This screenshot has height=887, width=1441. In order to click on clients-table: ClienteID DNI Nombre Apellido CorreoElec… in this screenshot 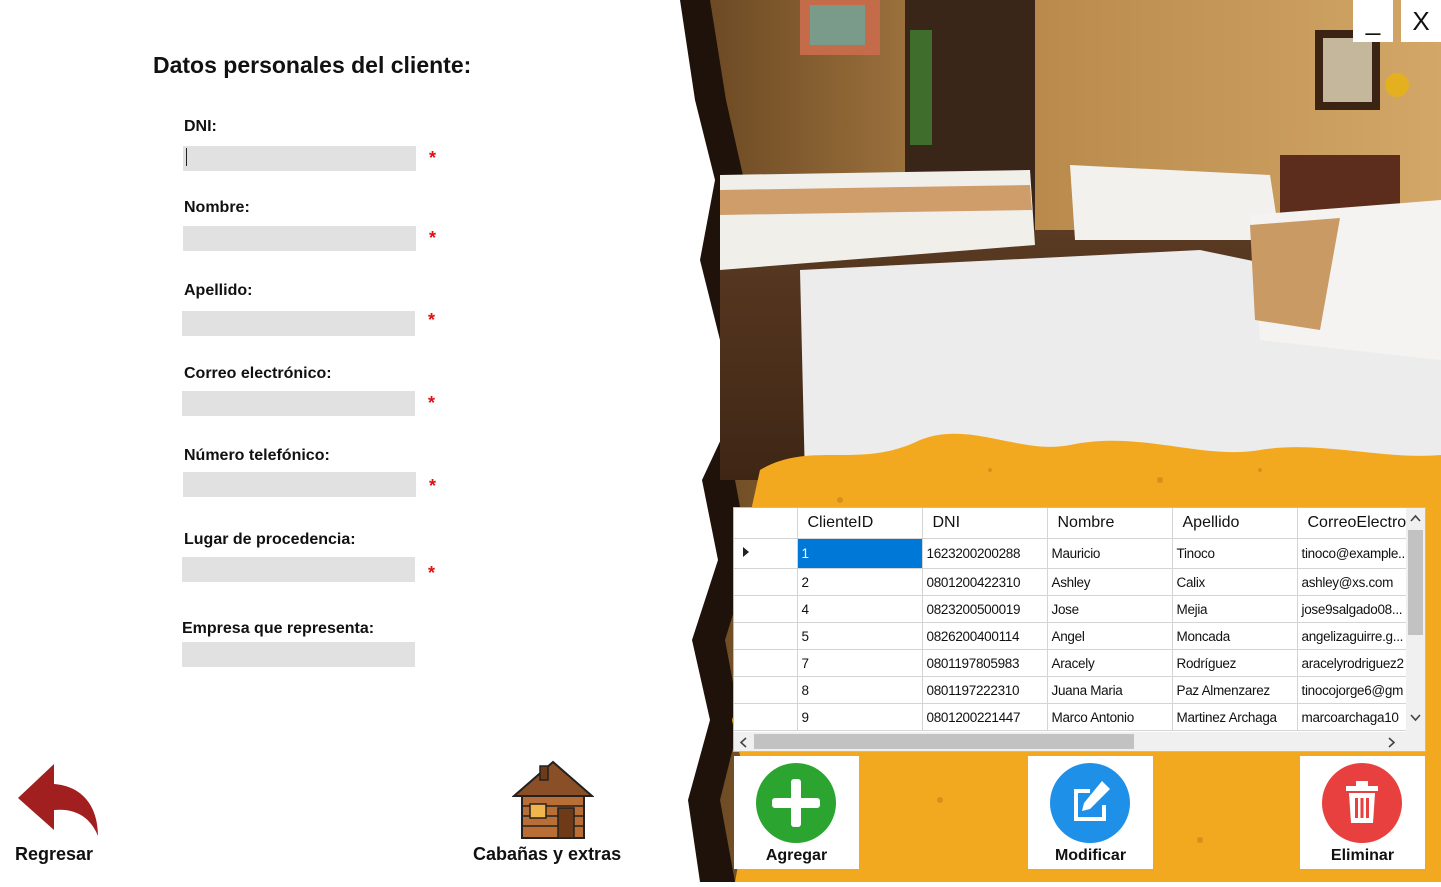, I will do `click(1072, 619)`.